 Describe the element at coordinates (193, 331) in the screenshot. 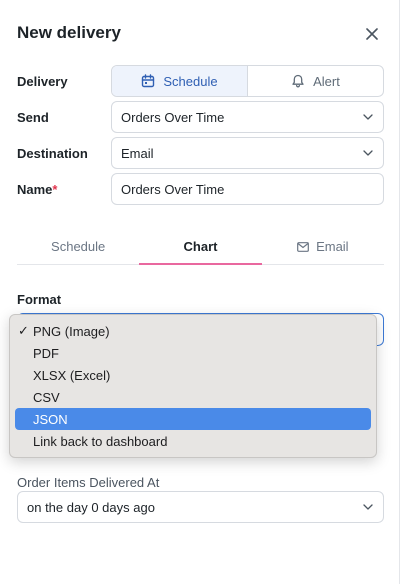

I see `format-option-png: ✓ PNG (Image)` at that location.